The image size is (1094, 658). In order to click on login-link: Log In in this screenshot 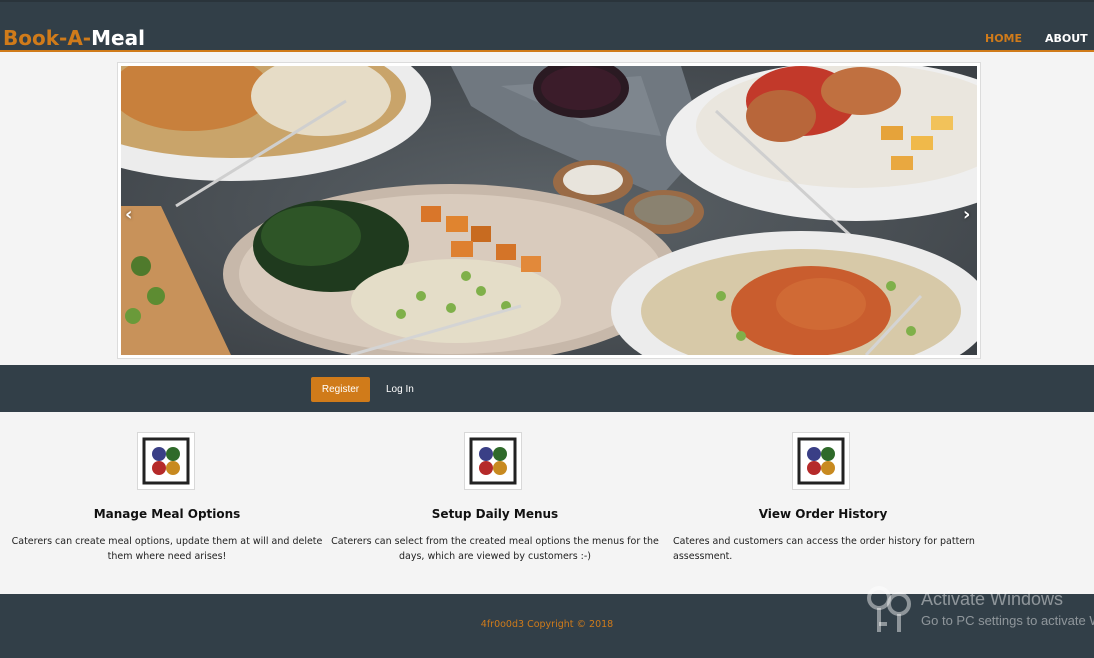, I will do `click(400, 389)`.